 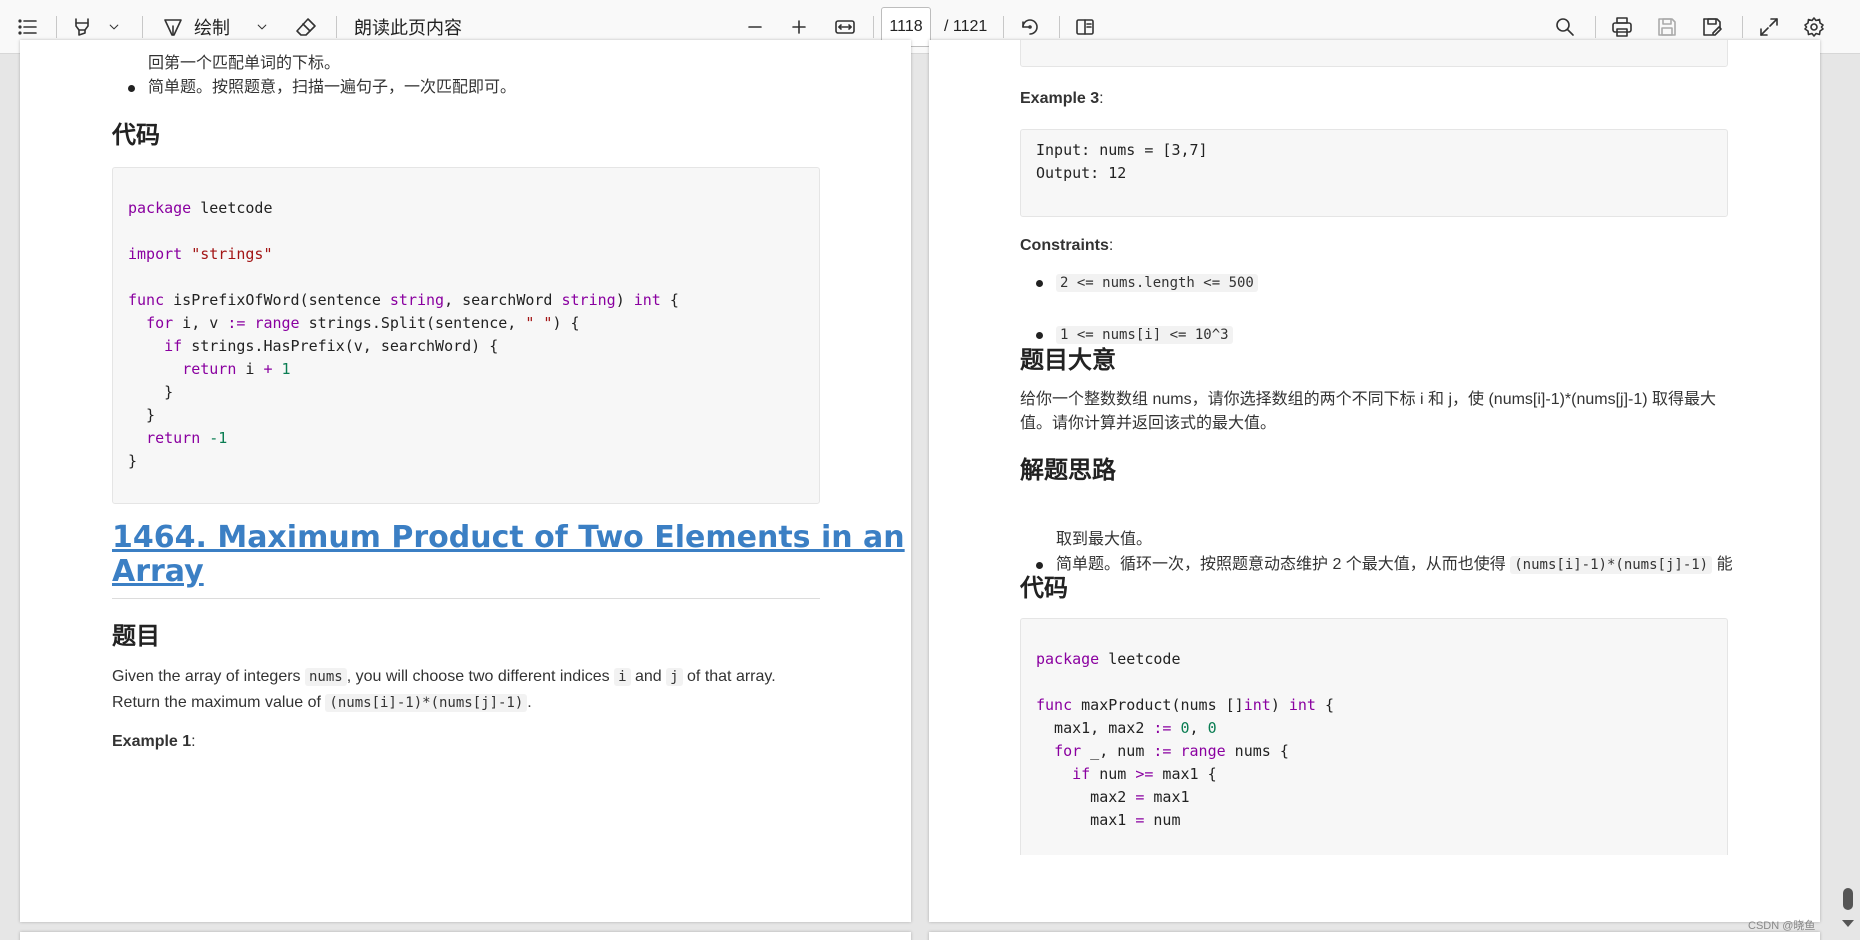 What do you see at coordinates (729, 676) in the screenshot?
I see `text-fragment: of that array.` at bounding box center [729, 676].